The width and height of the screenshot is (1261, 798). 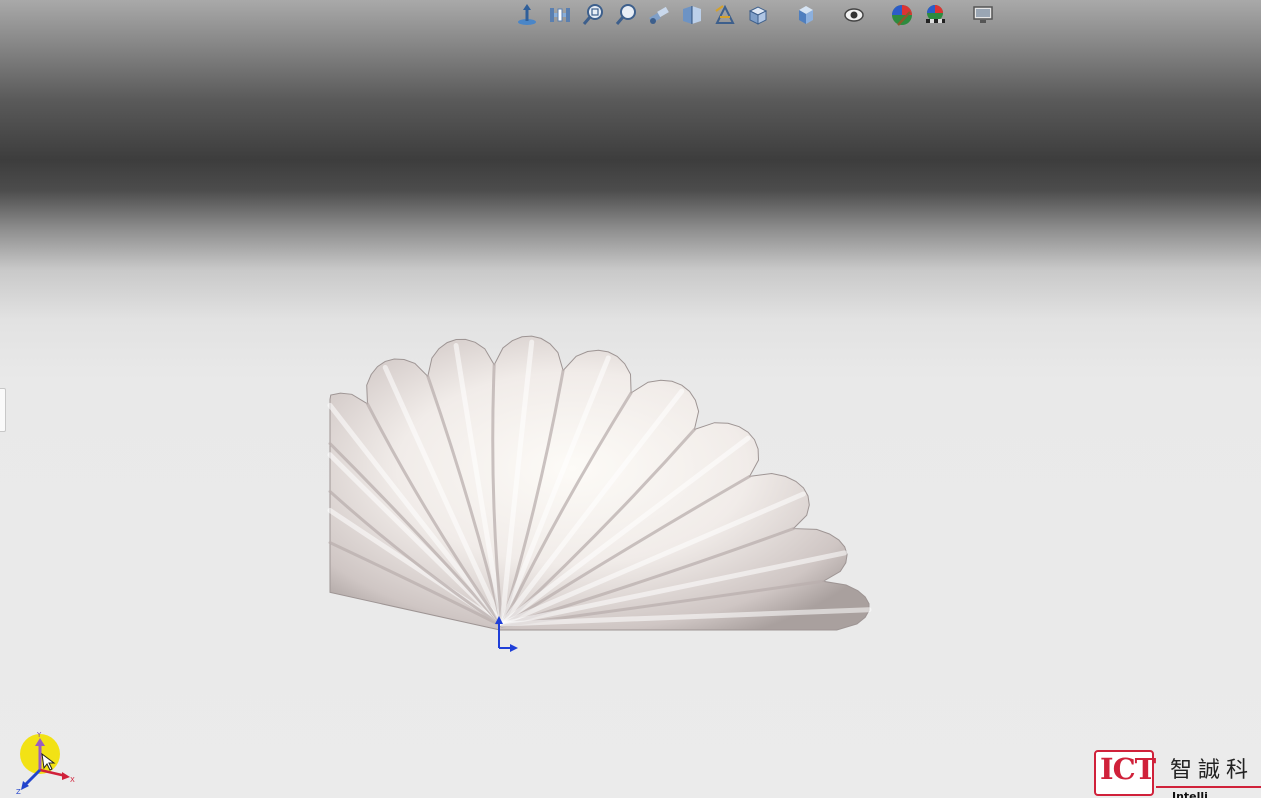 I want to click on dynamic-annotation-button, so click(x=725, y=15).